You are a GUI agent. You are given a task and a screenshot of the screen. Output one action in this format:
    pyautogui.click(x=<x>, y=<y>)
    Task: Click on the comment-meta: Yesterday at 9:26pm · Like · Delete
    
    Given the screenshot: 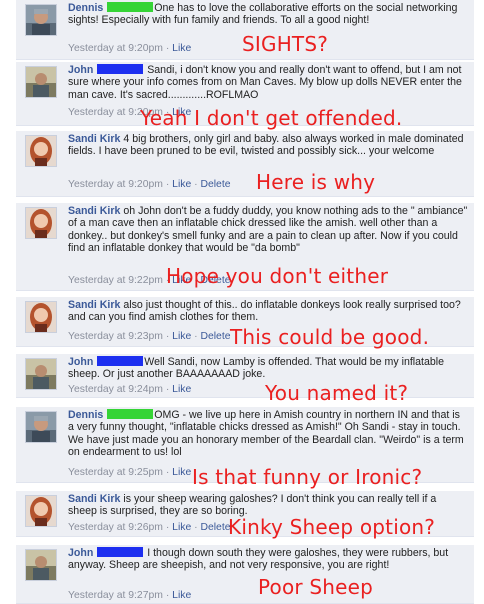 What is the action you would take?
    pyautogui.click(x=149, y=527)
    